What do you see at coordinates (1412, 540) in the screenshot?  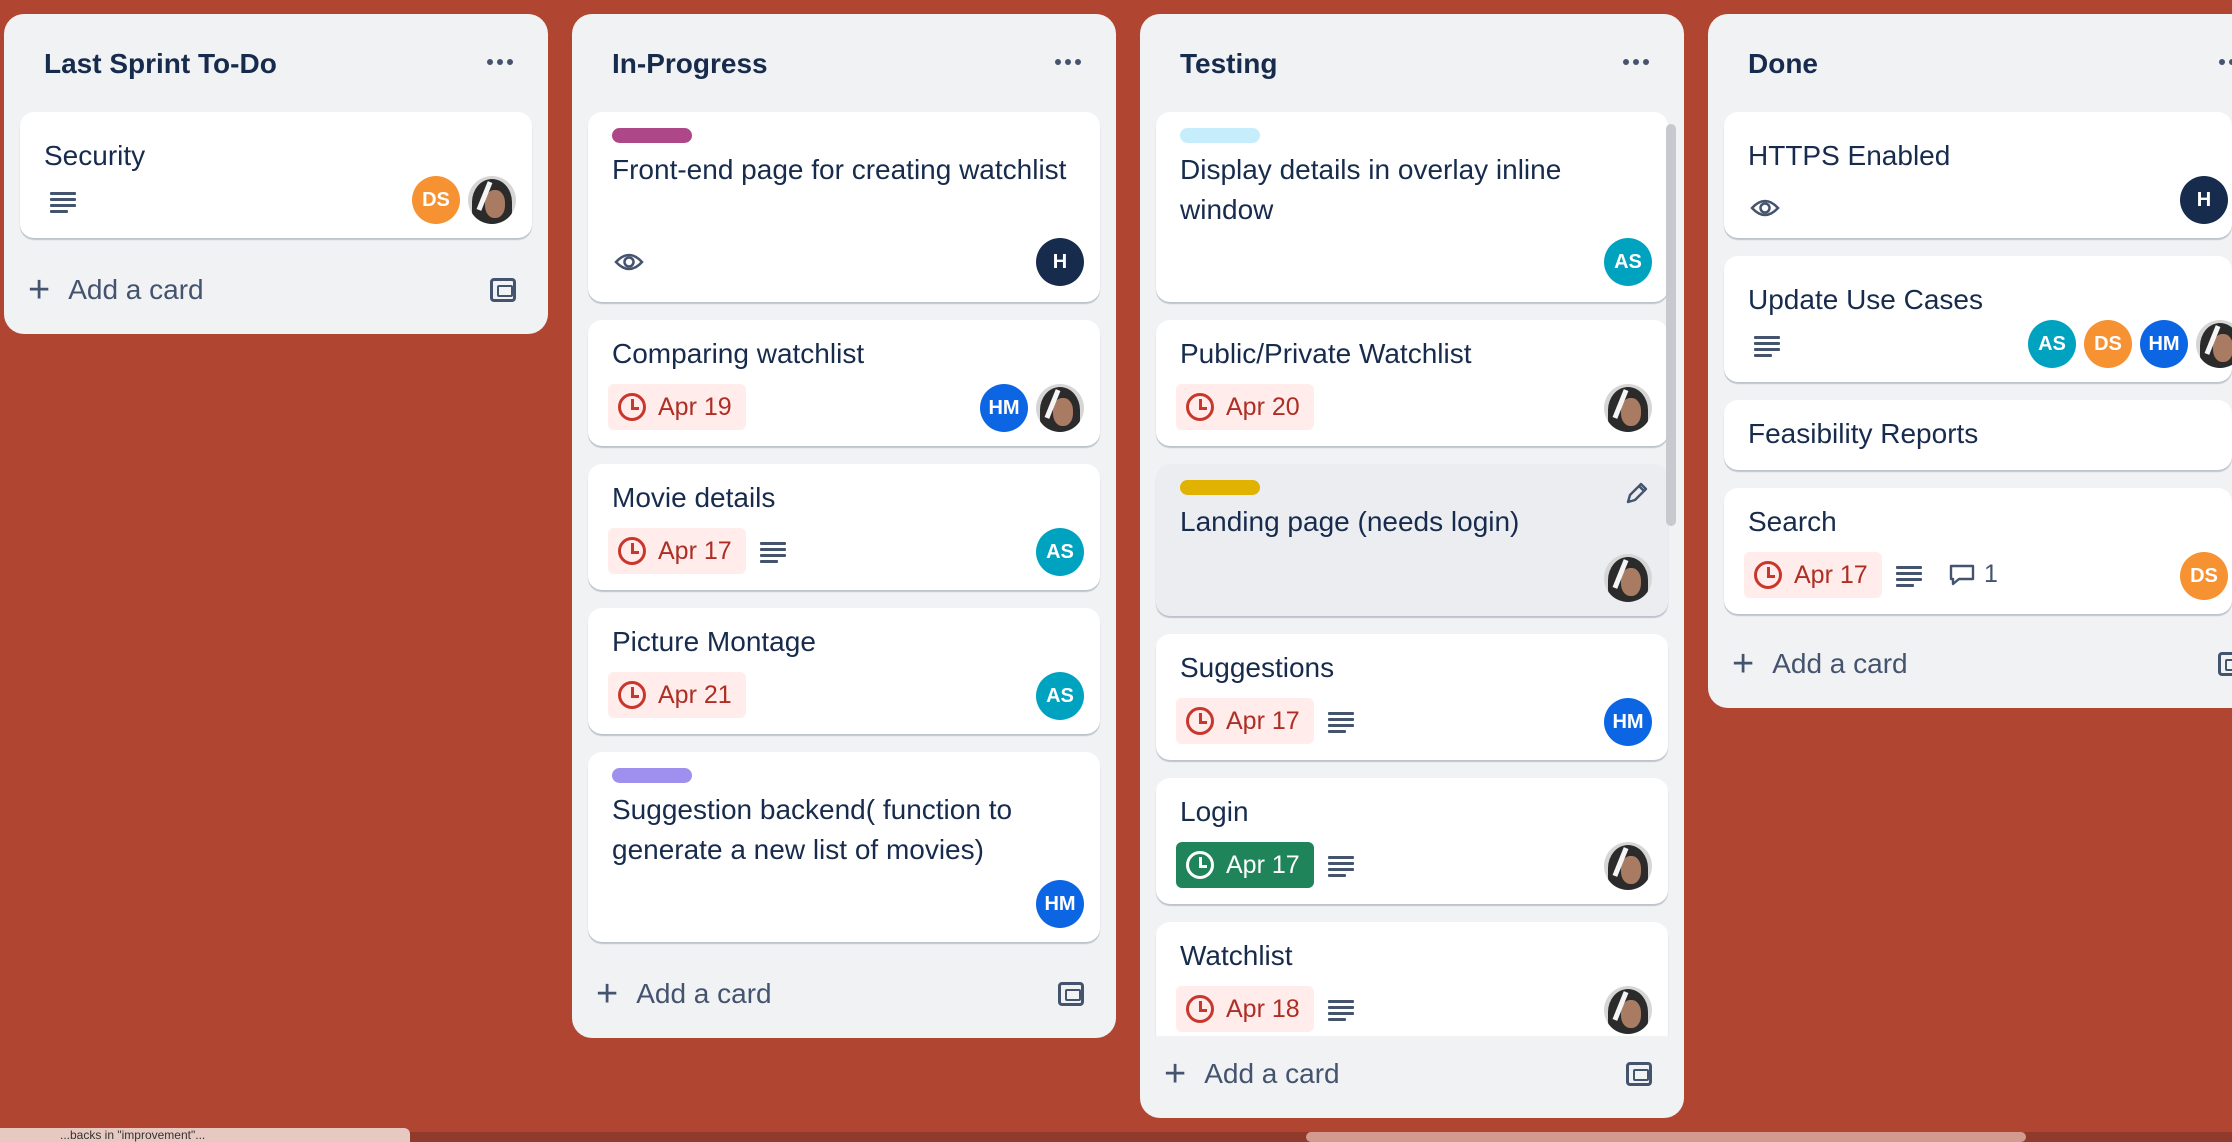 I see `card-landing-page: Landing page (needs login)` at bounding box center [1412, 540].